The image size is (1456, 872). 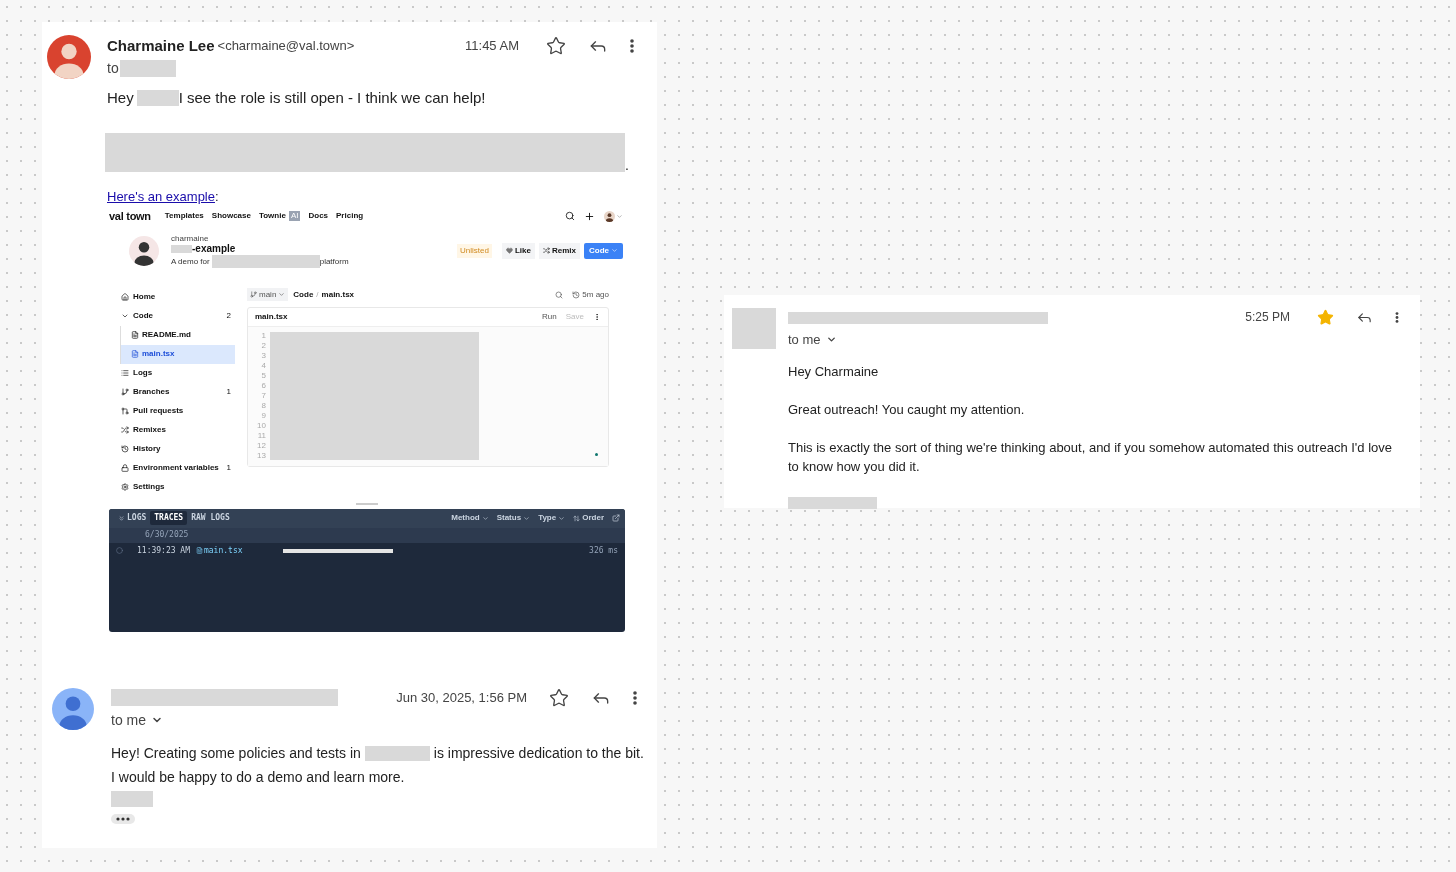 I want to click on file-tab: main.tsx, so click(x=271, y=316).